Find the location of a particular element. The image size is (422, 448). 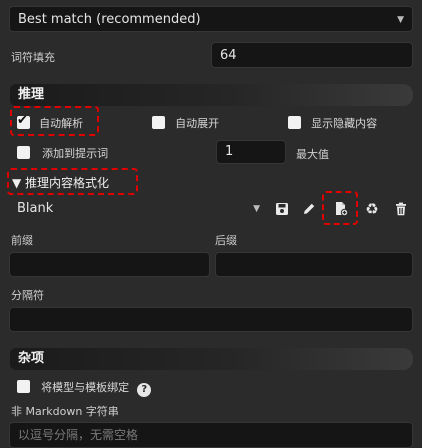

bind-model-checkbox-row: 将模型与模板绑定 ? is located at coordinates (84, 389).